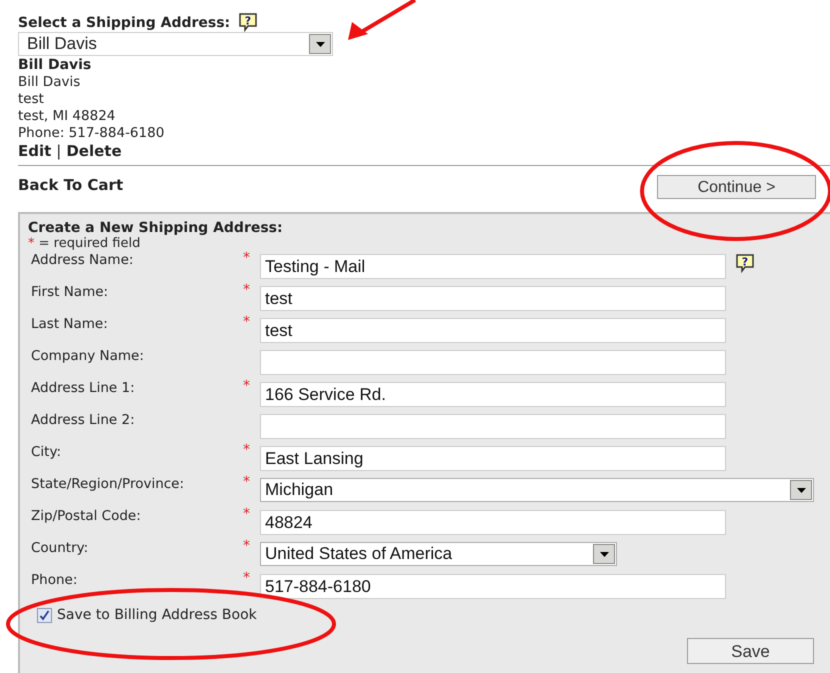 This screenshot has height=673, width=830. I want to click on field-label: First Name:, so click(70, 291).